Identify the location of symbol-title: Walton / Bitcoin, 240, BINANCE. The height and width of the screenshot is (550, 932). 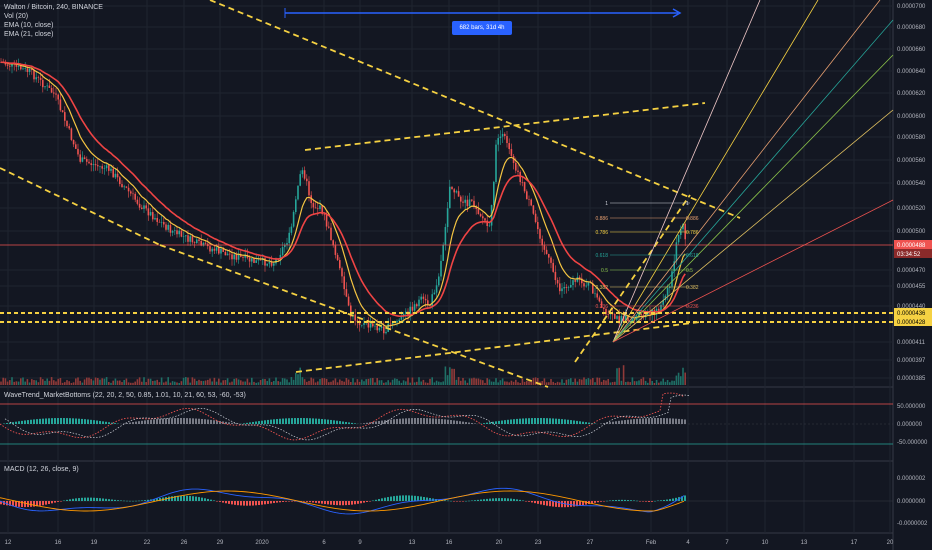
(53, 7).